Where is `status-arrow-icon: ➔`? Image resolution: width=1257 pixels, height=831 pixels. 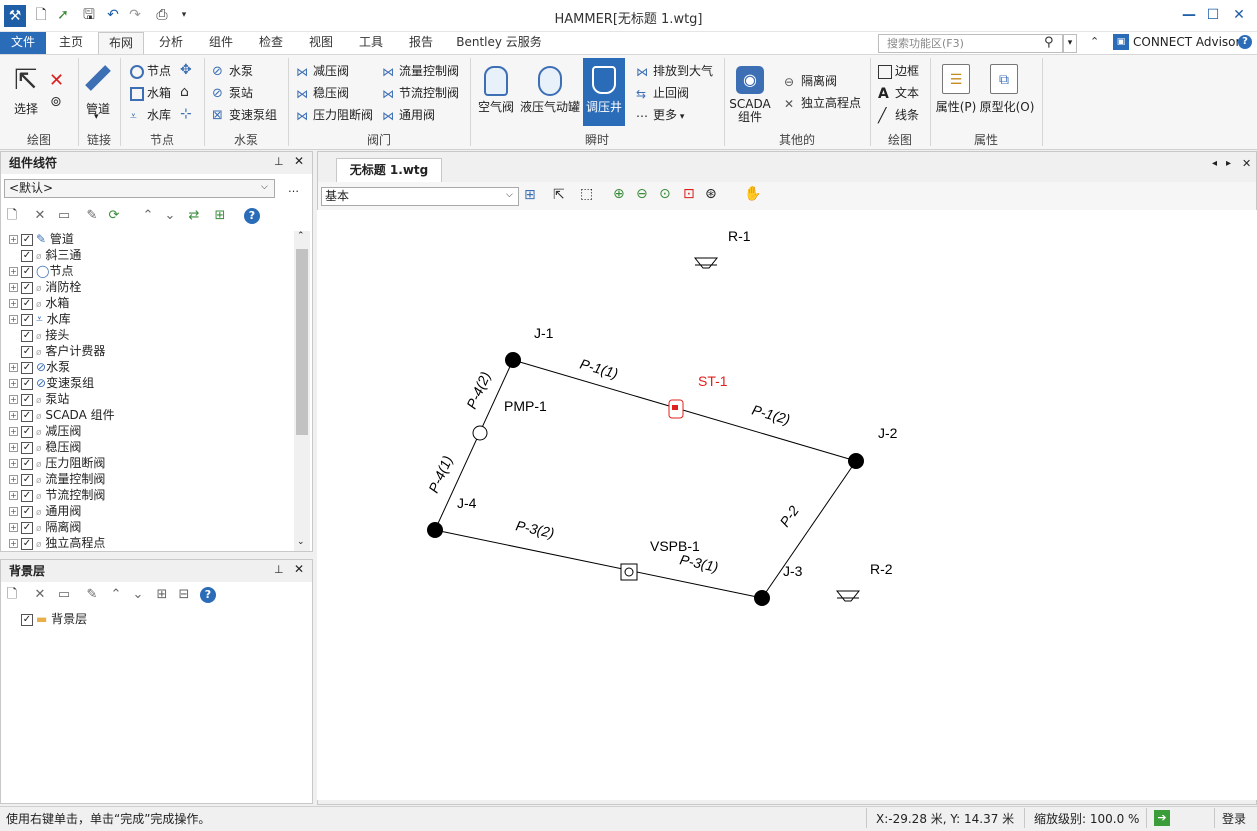 status-arrow-icon: ➔ is located at coordinates (1162, 818).